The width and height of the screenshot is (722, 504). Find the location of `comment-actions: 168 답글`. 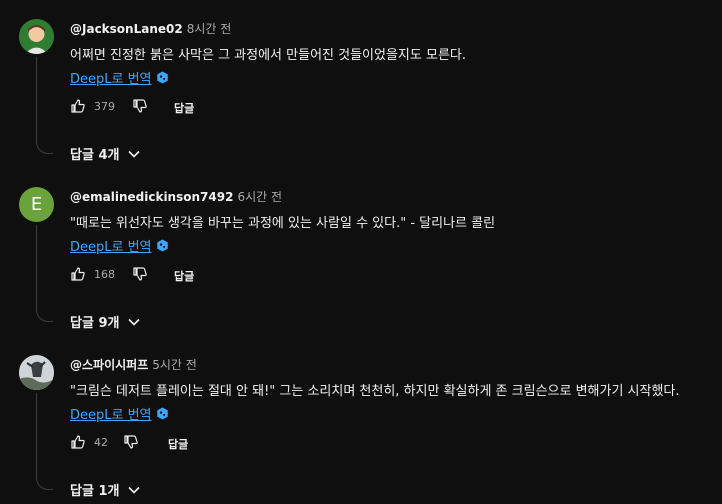

comment-actions: 168 답글 is located at coordinates (170, 275).